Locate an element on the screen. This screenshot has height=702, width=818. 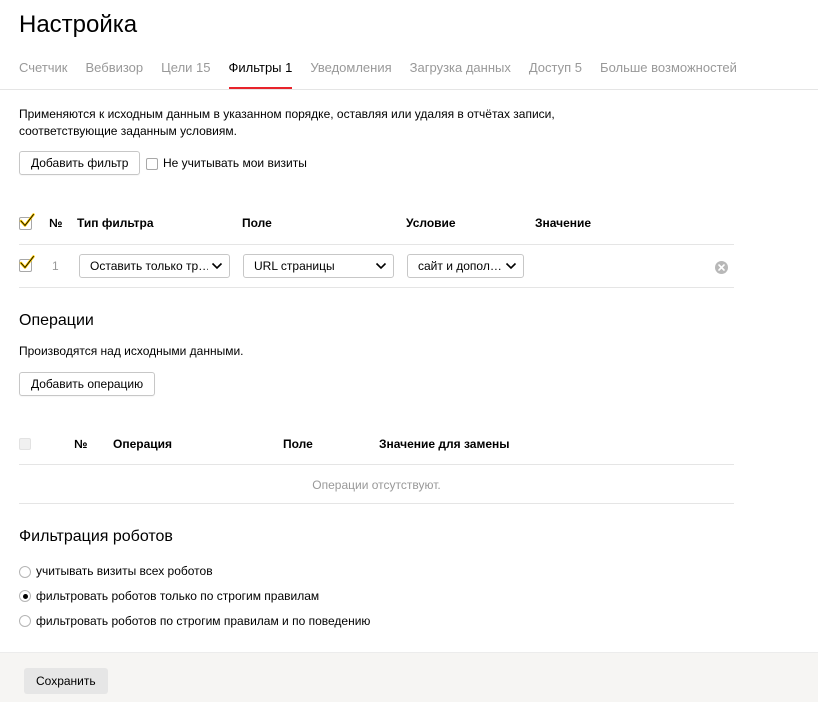
robots-option-all-label: учитывать визиты всех роботов is located at coordinates (124, 571).